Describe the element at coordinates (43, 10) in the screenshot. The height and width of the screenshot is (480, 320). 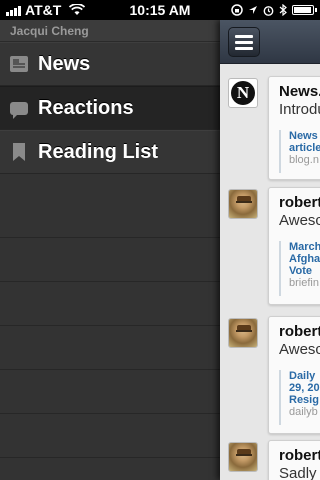
I see `carrier-label: AT&T` at that location.